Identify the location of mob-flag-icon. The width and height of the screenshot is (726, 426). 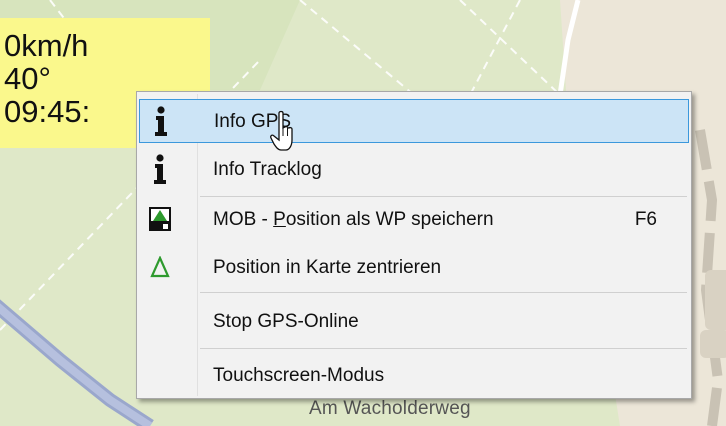
(160, 219).